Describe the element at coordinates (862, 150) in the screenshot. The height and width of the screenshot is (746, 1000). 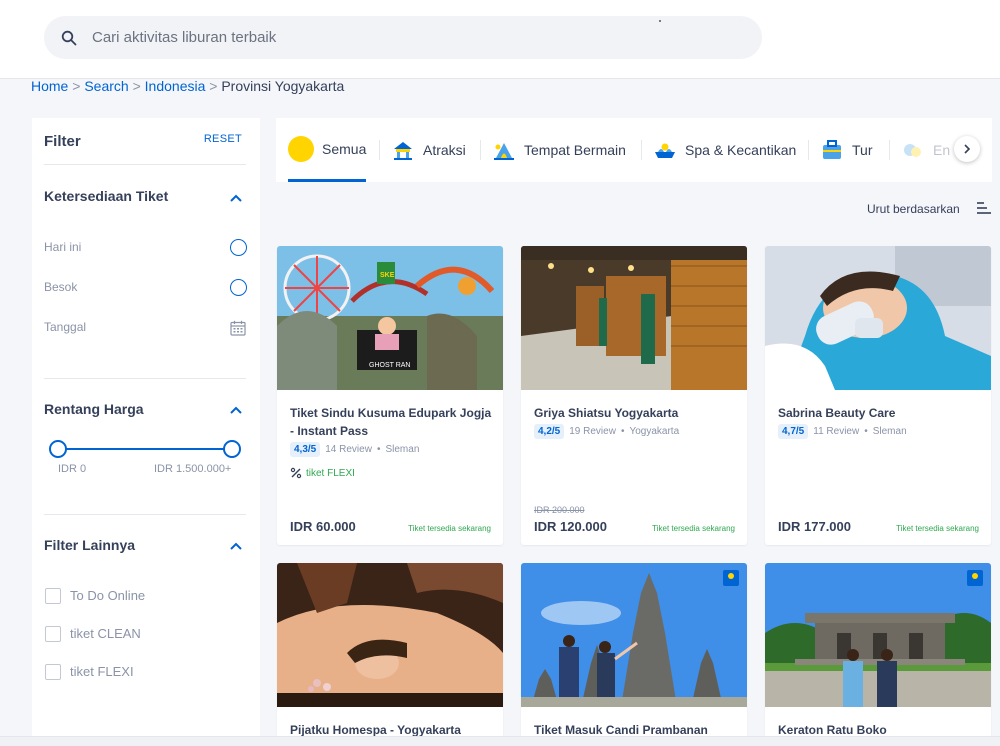
I see `tab-label: Tur` at that location.